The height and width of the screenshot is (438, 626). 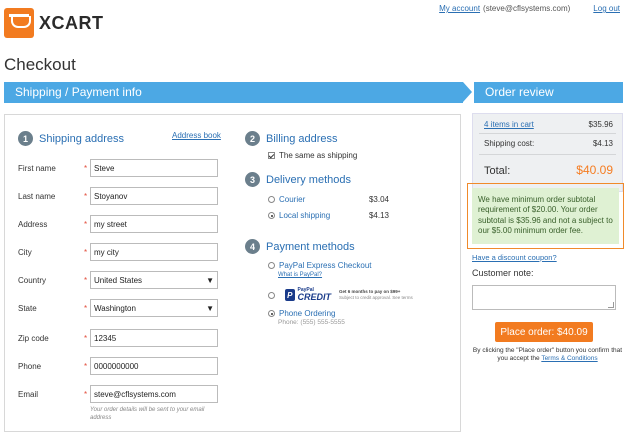 I want to click on address-row: Address * my street, so click(x=118, y=224).